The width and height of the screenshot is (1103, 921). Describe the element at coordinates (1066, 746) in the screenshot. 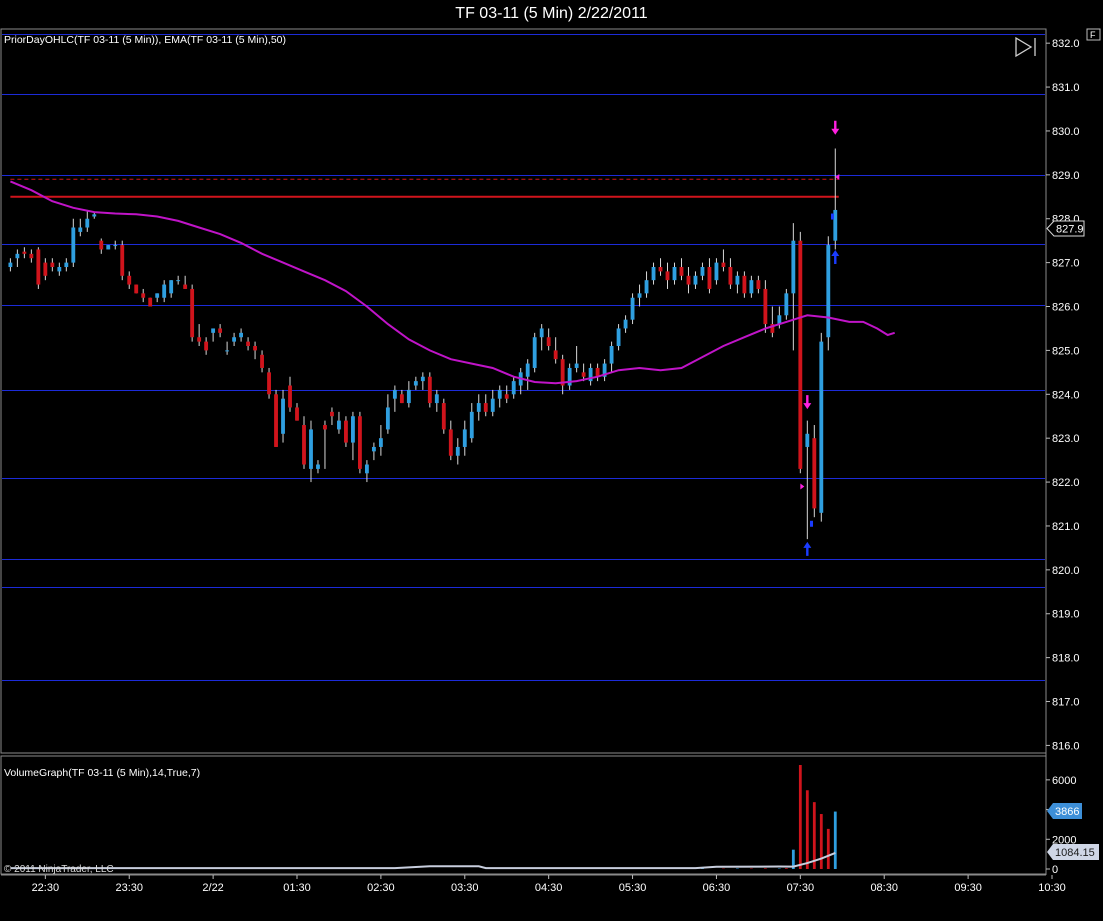

I see `price-tick-label: 816.0` at that location.